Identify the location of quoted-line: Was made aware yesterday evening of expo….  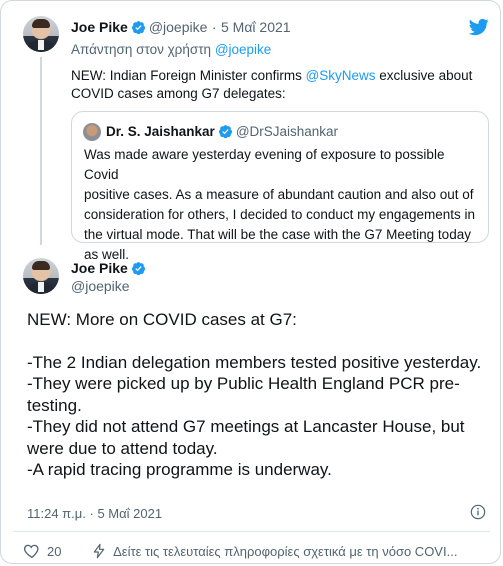
(264, 164).